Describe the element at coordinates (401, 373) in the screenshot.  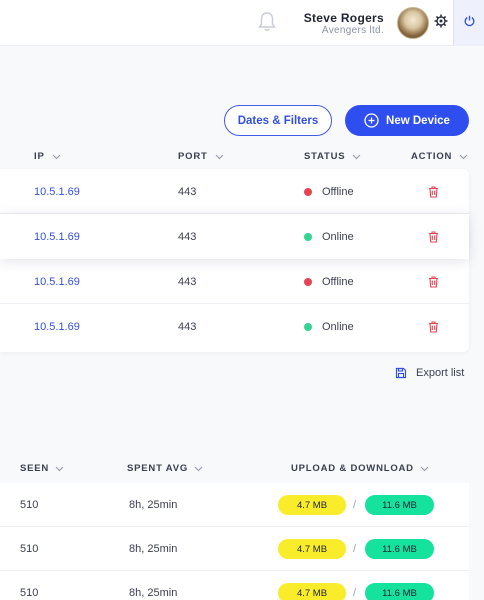
I see `save-icon` at that location.